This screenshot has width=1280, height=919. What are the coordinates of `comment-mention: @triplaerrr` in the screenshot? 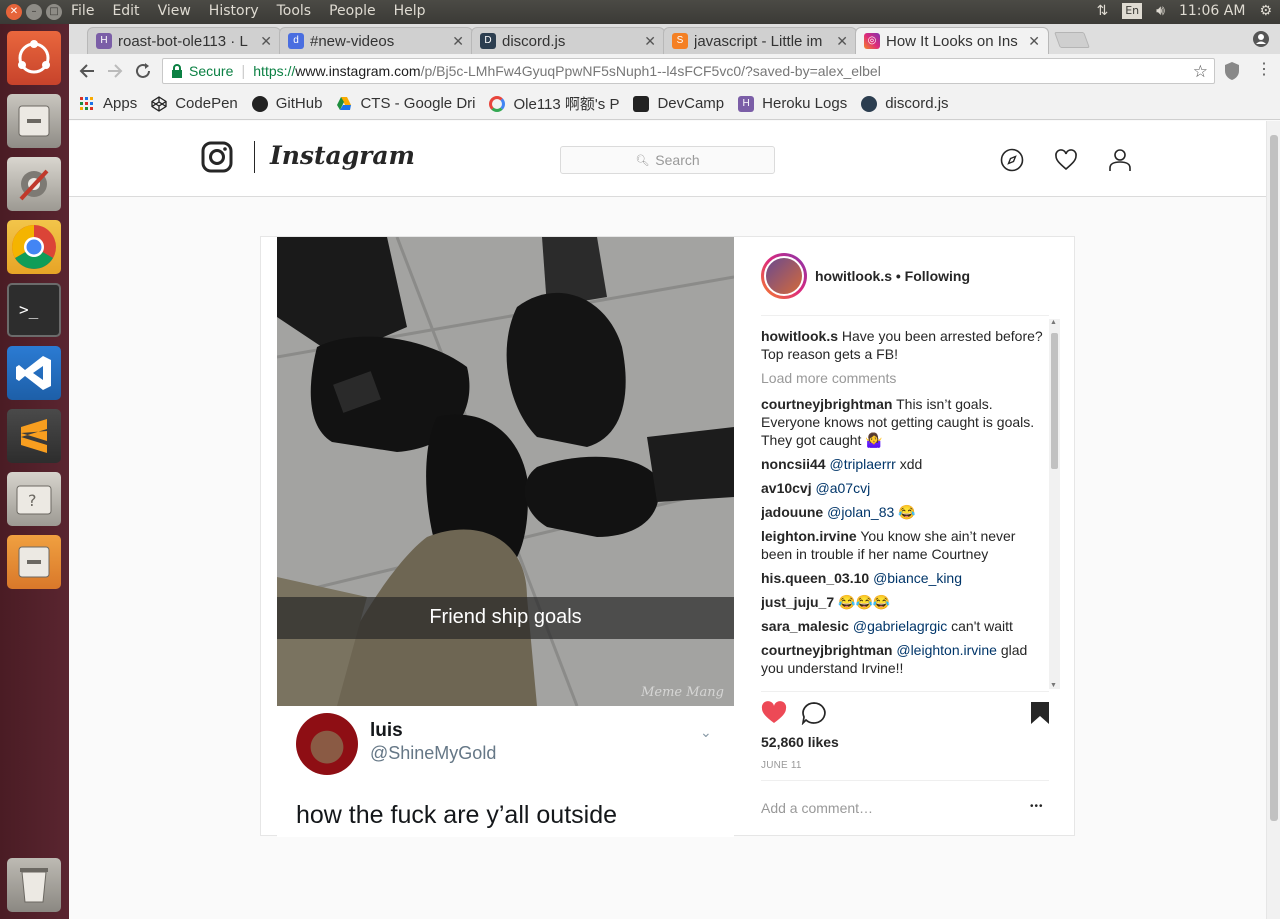 It's located at (862, 464).